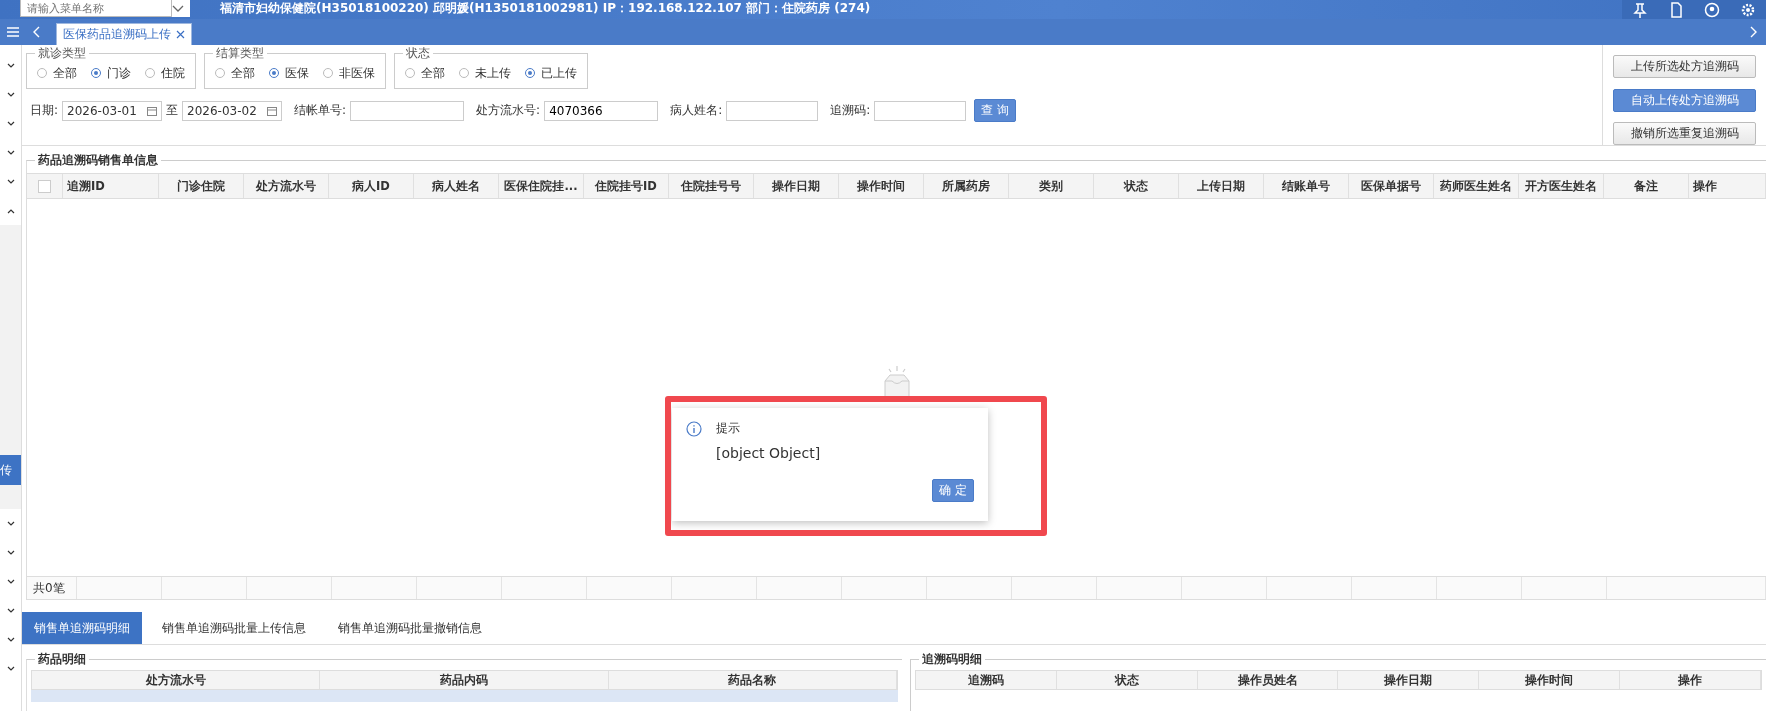 The width and height of the screenshot is (1766, 711). I want to click on tab: 销售单追溯码批量撤销信息, so click(410, 628).